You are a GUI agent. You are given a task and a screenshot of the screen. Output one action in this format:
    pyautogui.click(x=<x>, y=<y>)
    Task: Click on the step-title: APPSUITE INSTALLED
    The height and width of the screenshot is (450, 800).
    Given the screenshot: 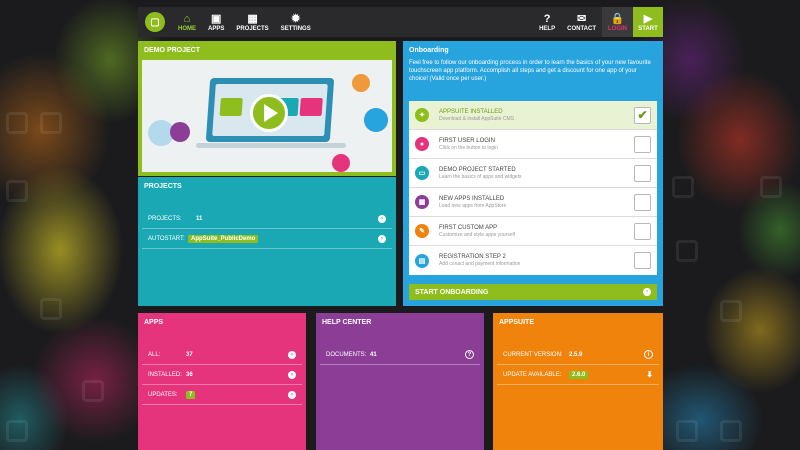 What is the action you would take?
    pyautogui.click(x=471, y=111)
    